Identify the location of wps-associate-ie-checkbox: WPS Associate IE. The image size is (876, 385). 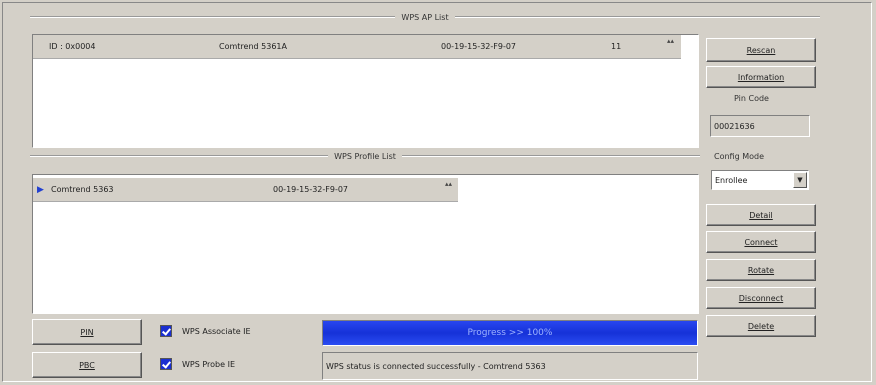
(205, 331).